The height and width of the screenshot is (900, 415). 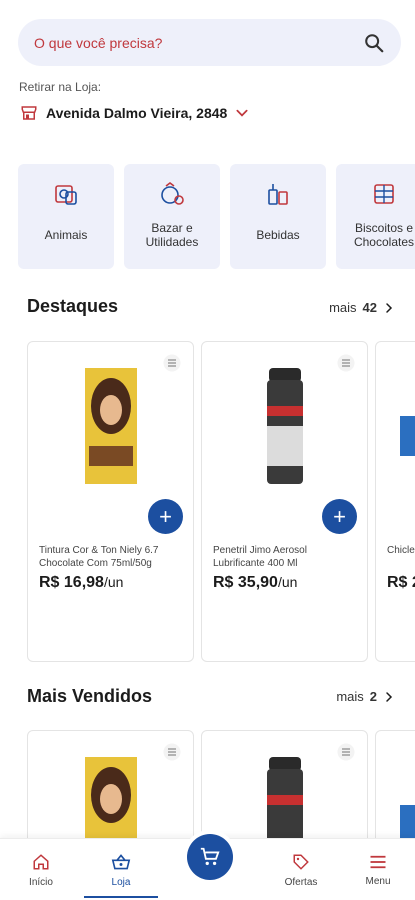 I want to click on category-biscoitos: Biscoitos e Chocolates, so click(x=375, y=216).